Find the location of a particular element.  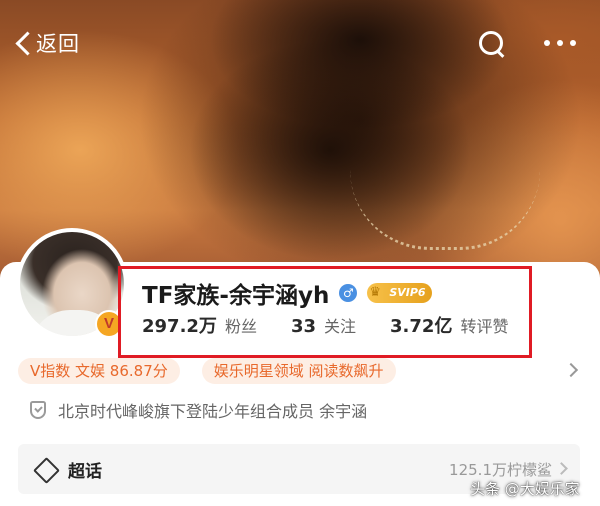

bio-text: 北京时代峰峻旗下登陆少年组合成员 余宇涵 is located at coordinates (213, 411).